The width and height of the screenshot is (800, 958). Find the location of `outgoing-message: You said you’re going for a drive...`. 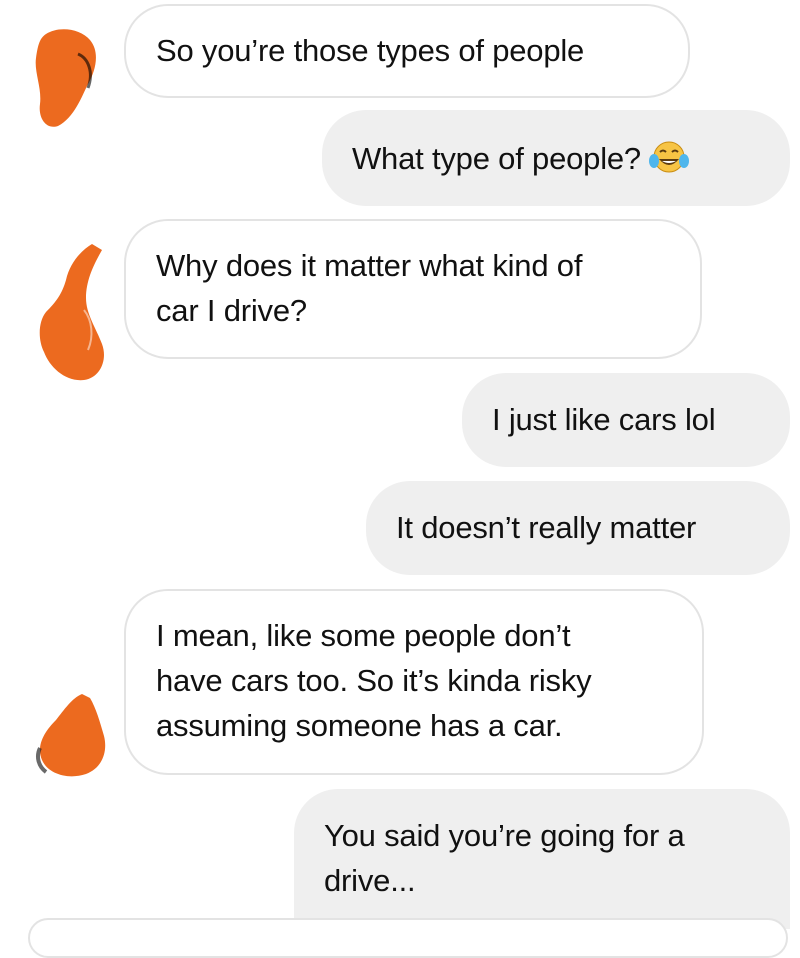

outgoing-message: You said you’re going for a drive... is located at coordinates (542, 859).